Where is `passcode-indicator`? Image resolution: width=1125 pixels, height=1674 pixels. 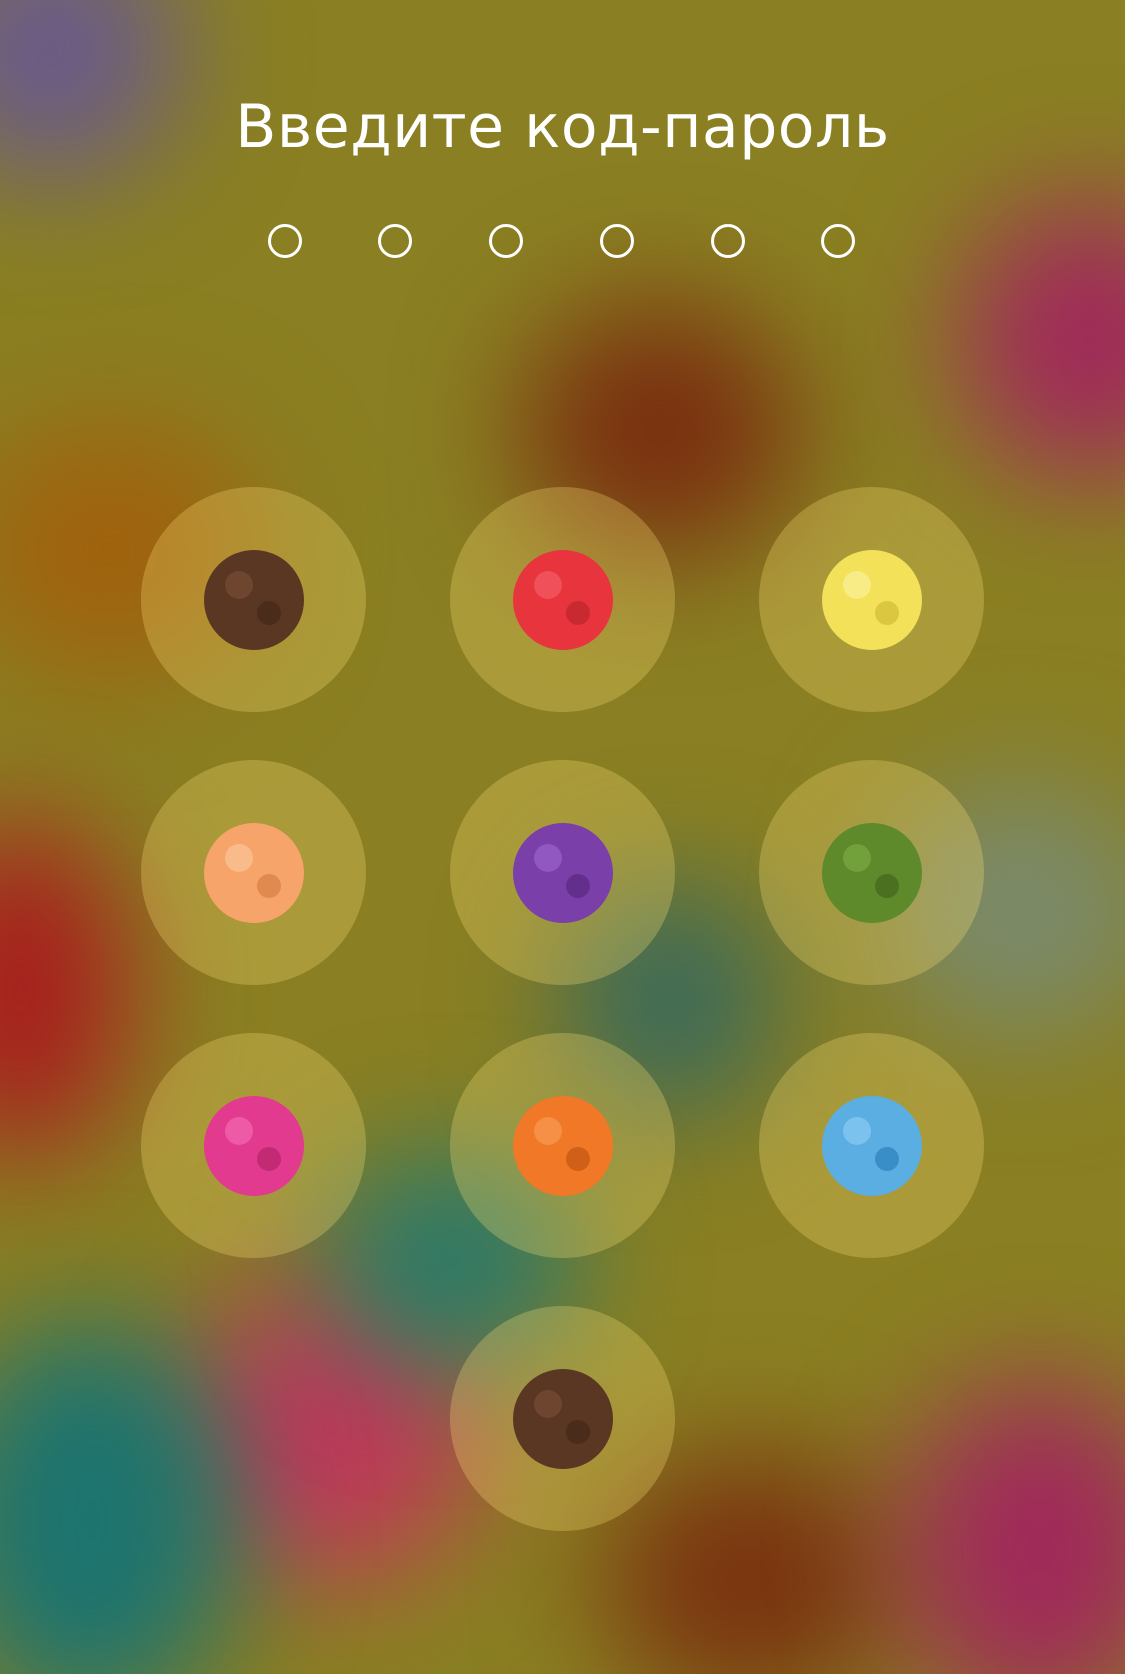
passcode-indicator is located at coordinates (562, 244).